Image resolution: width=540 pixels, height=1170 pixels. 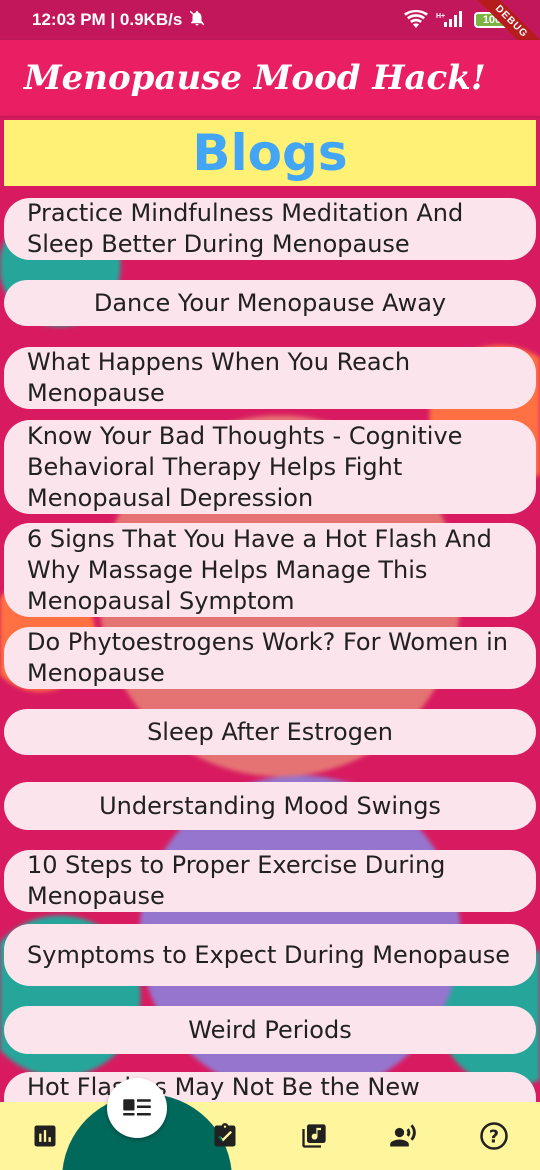 What do you see at coordinates (403, 1136) in the screenshot?
I see `record-voice-icon` at bounding box center [403, 1136].